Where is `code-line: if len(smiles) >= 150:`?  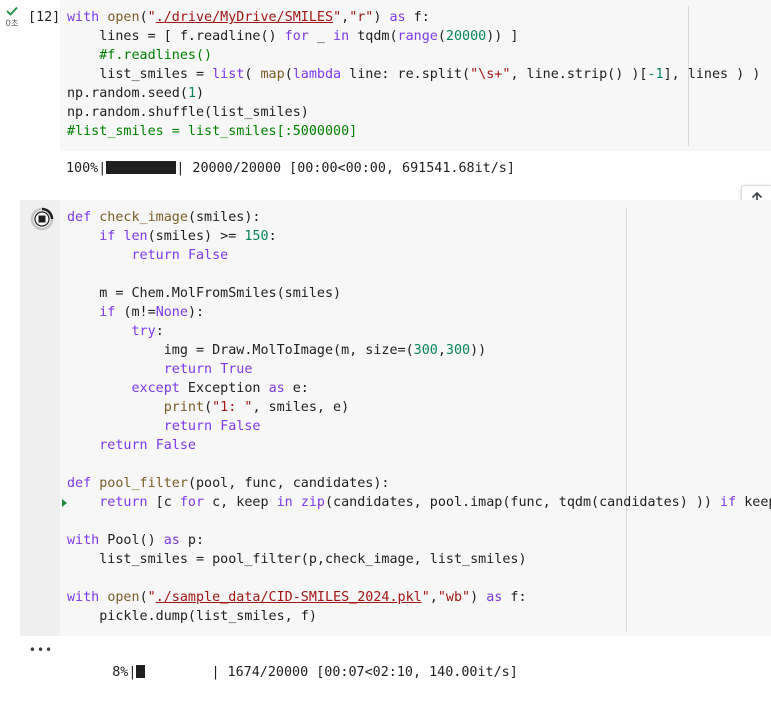
code-line: if len(smiles) >= 150: is located at coordinates (188, 236).